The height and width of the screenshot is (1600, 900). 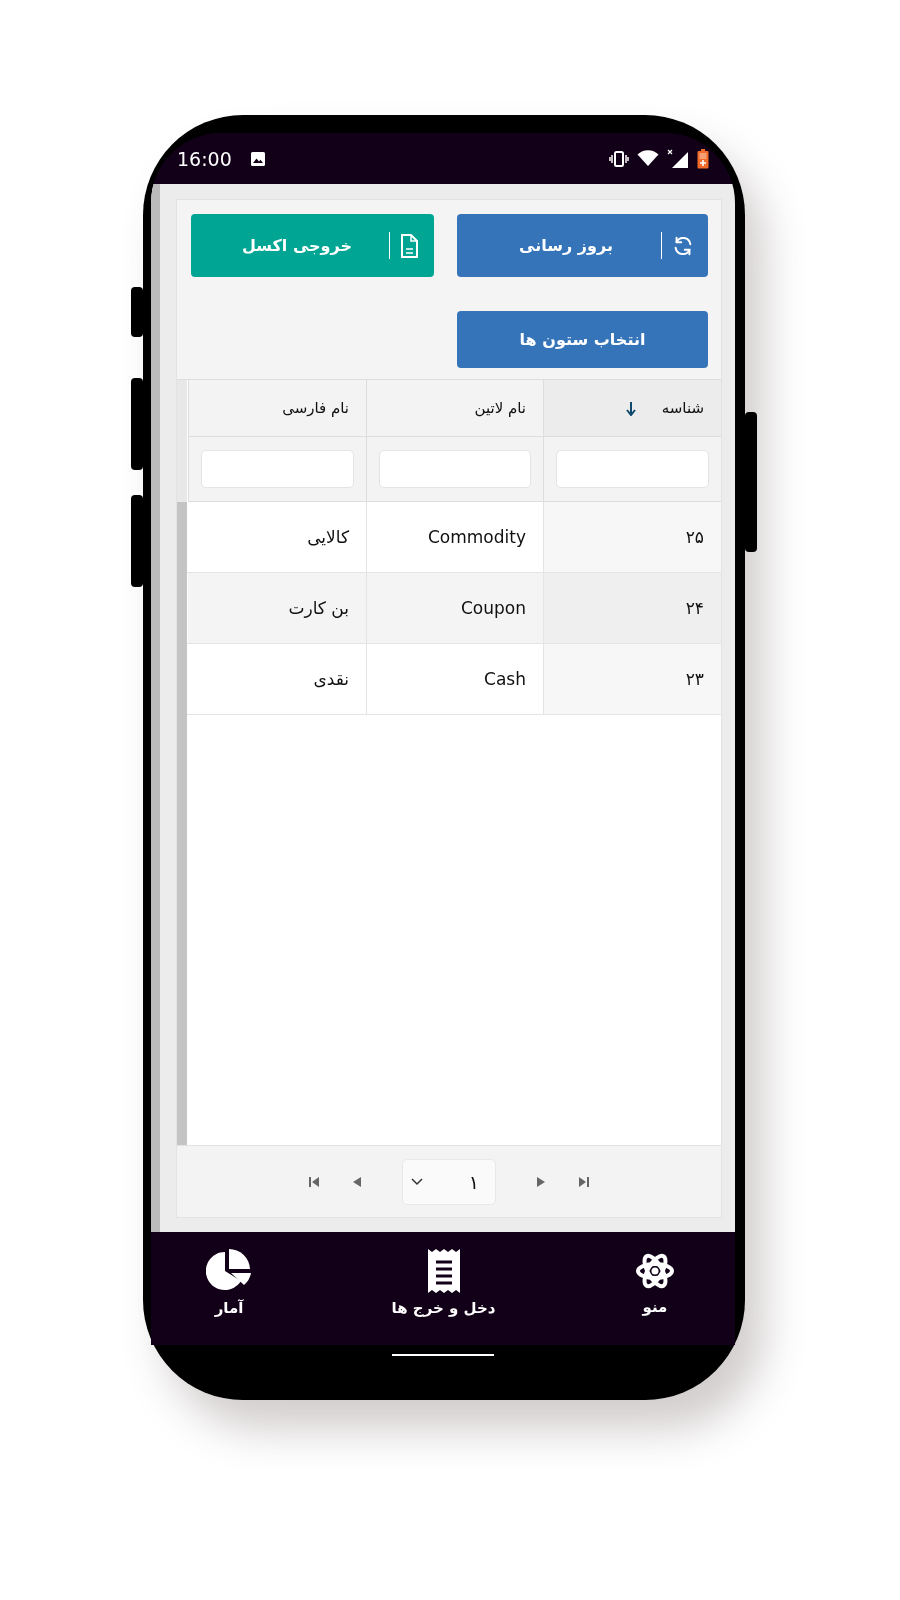 What do you see at coordinates (443, 1355) in the screenshot?
I see `home-indicator` at bounding box center [443, 1355].